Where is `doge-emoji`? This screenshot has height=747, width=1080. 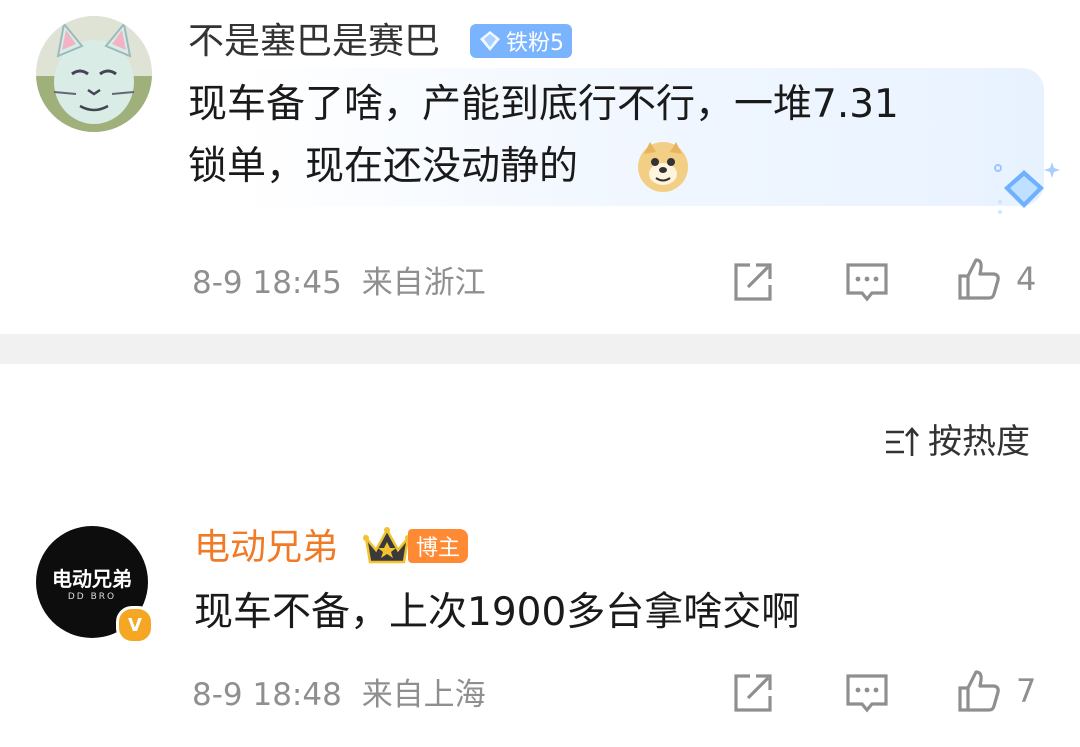 doge-emoji is located at coordinates (663, 167).